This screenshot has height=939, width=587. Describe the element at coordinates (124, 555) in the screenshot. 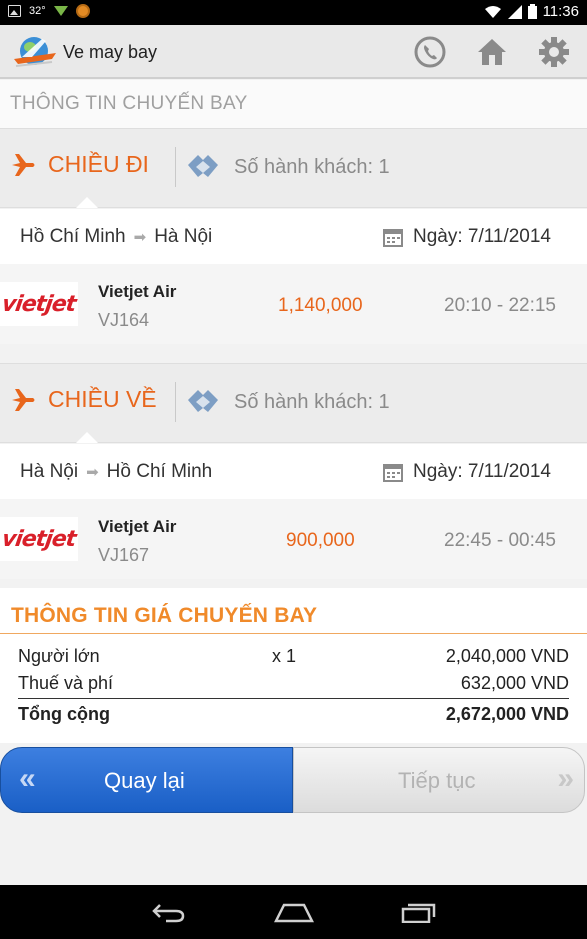

I see `flight-code: VJ167` at that location.